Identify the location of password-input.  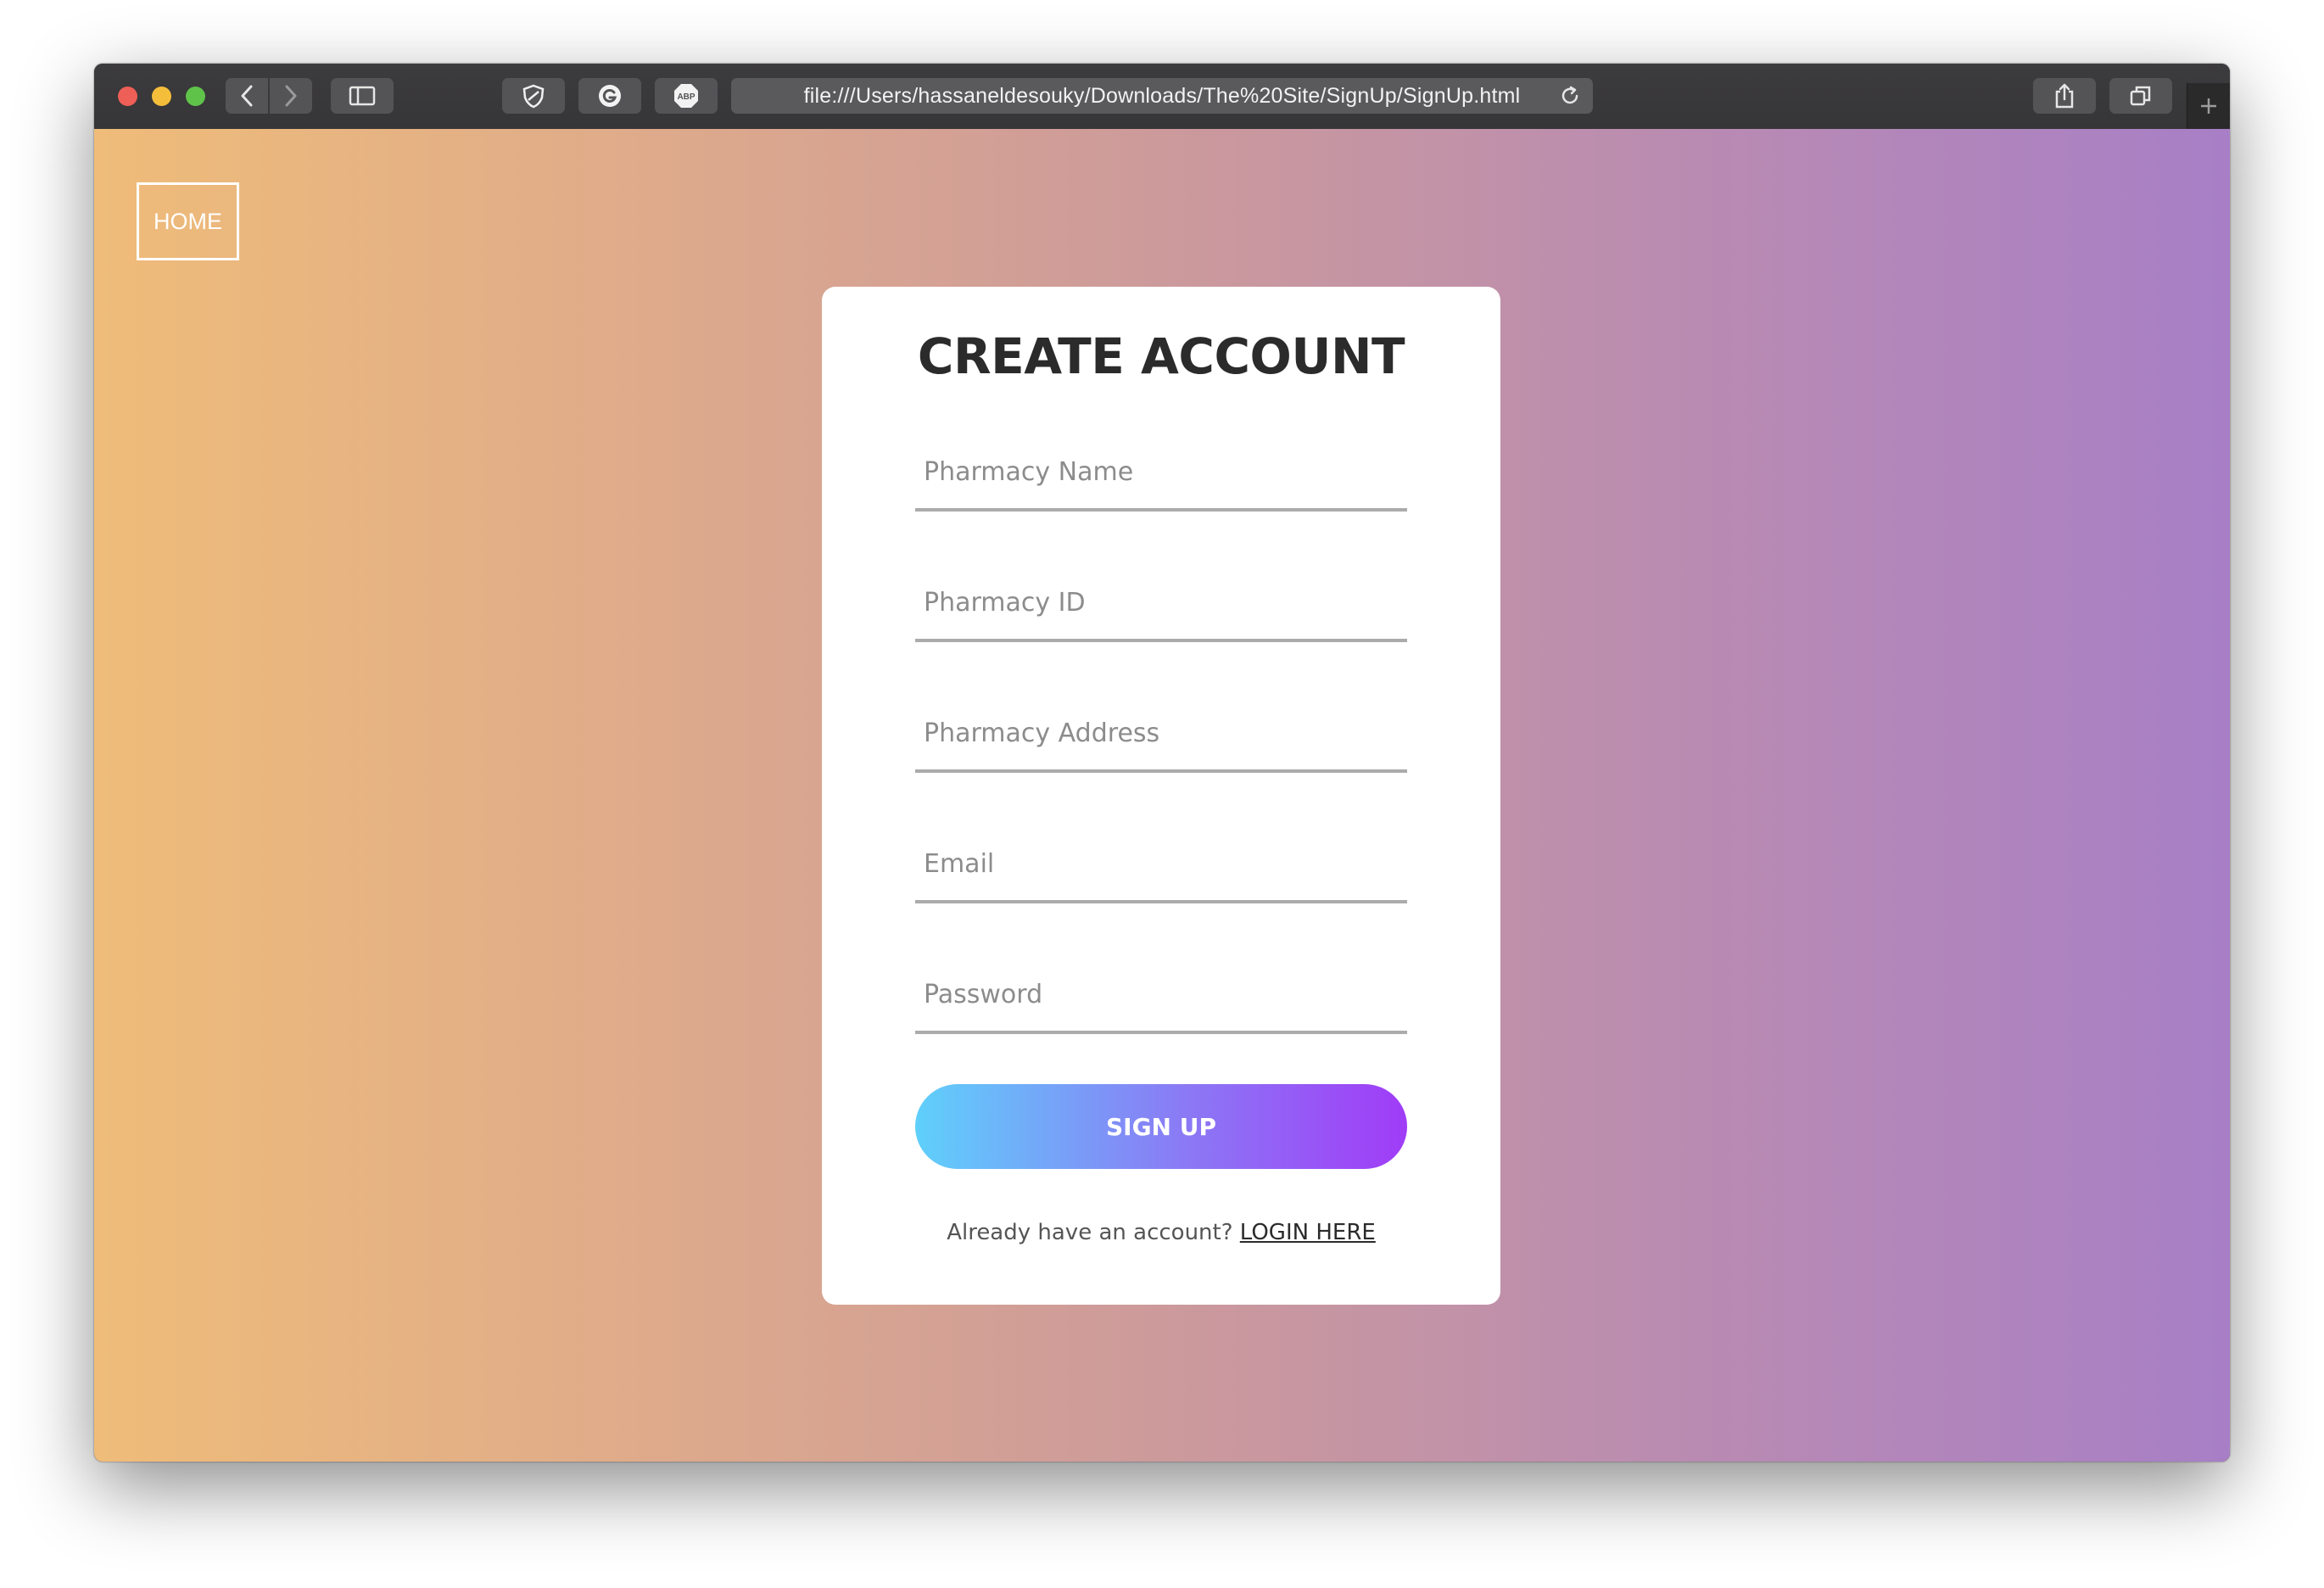
(1161, 996).